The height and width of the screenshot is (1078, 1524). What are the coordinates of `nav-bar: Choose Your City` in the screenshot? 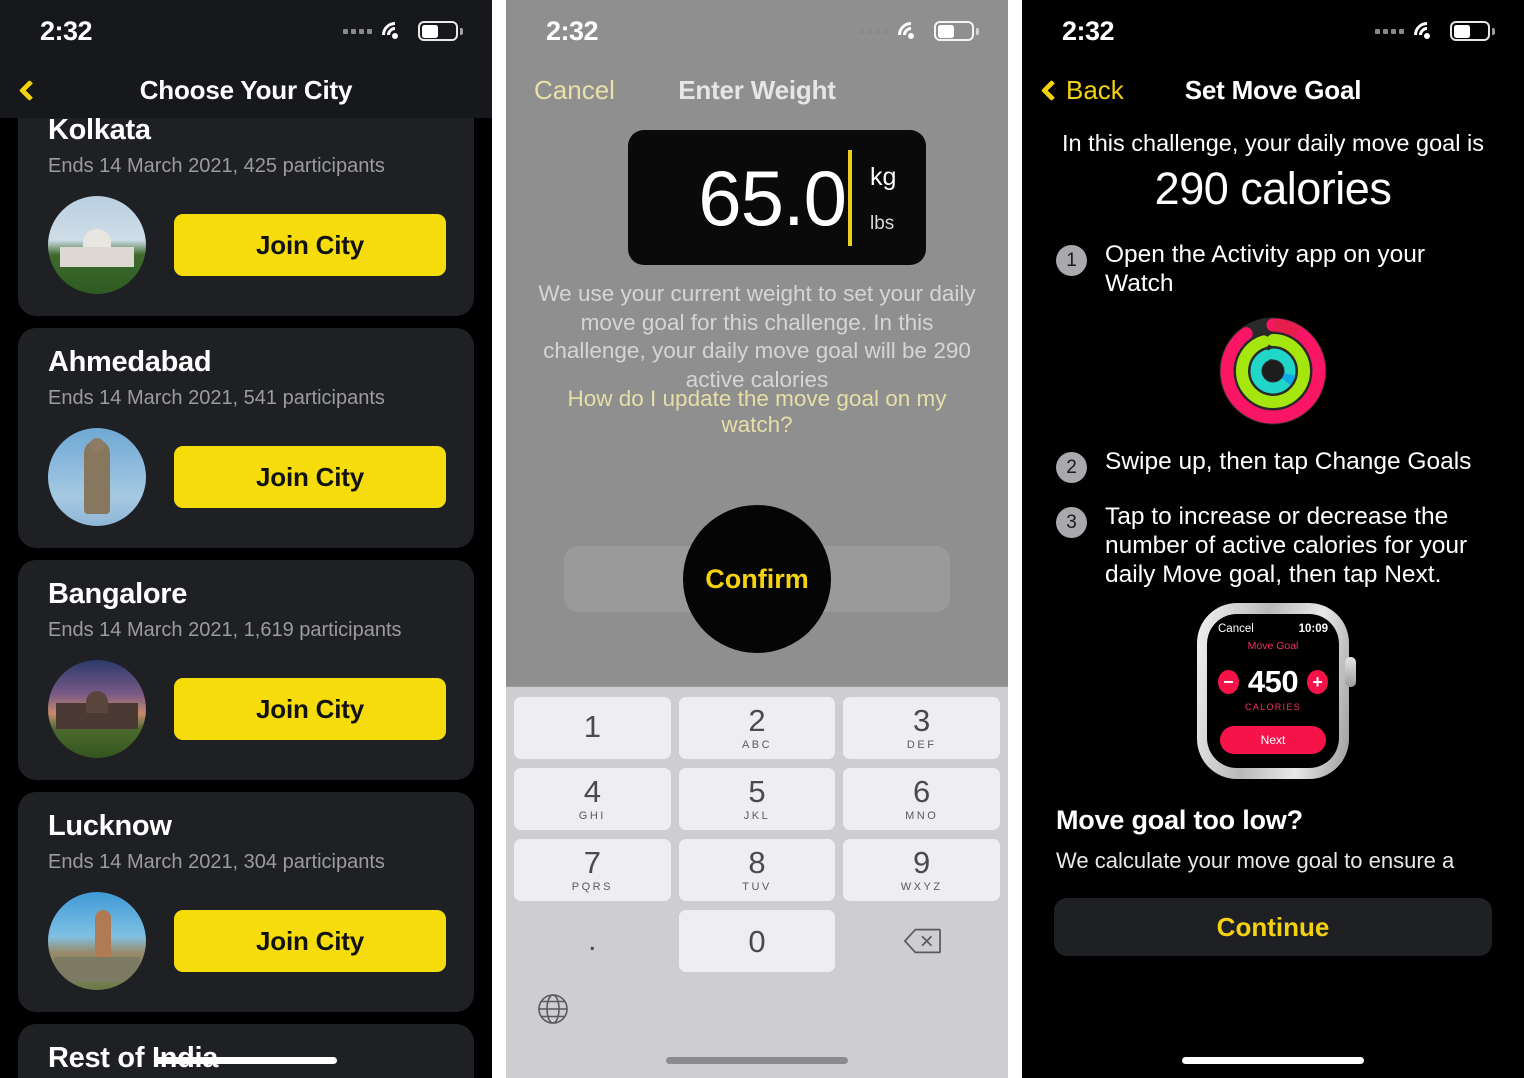 It's located at (246, 90).